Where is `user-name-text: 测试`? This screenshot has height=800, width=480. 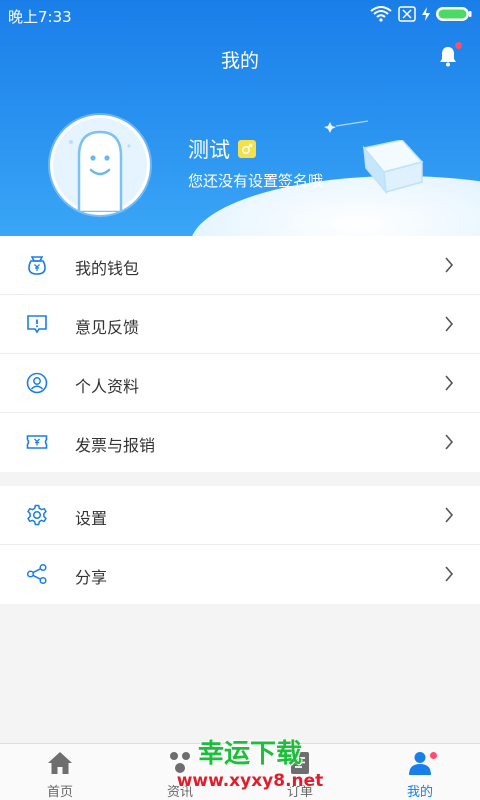
user-name-text: 测试 is located at coordinates (209, 150).